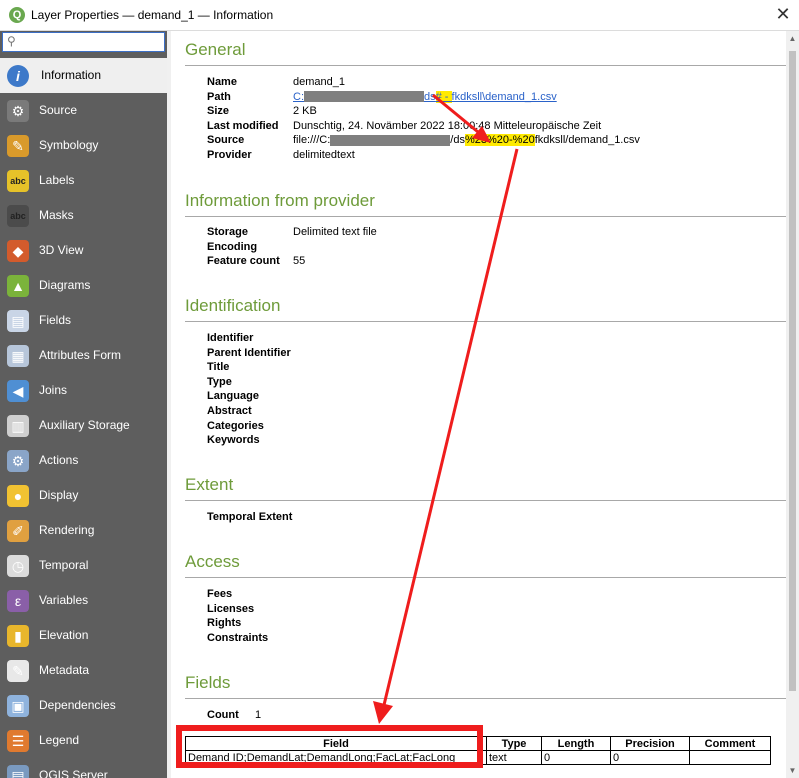  Describe the element at coordinates (514, 757) in the screenshot. I see `field-type-cell: text` at that location.